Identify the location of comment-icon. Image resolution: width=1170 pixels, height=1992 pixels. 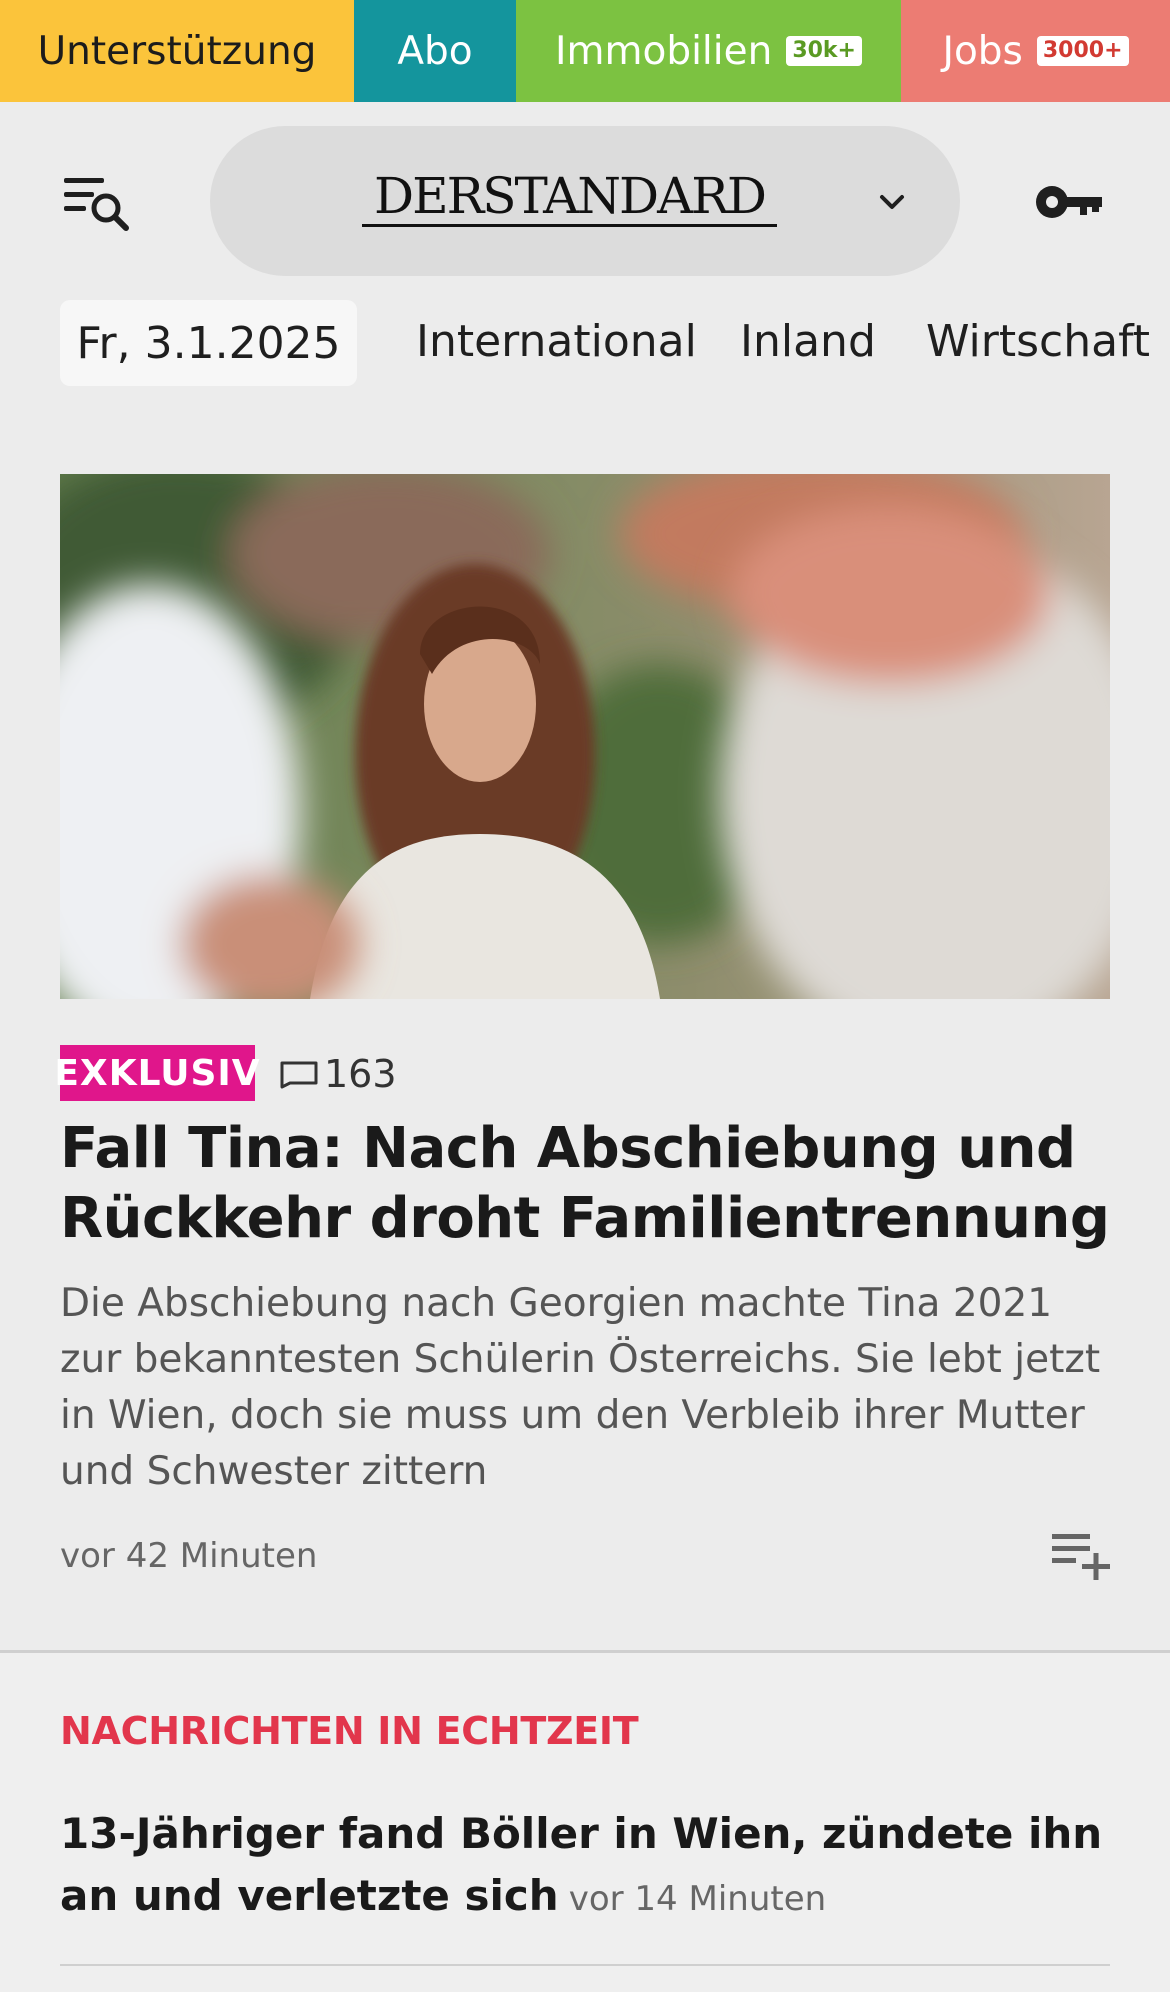
(299, 1075).